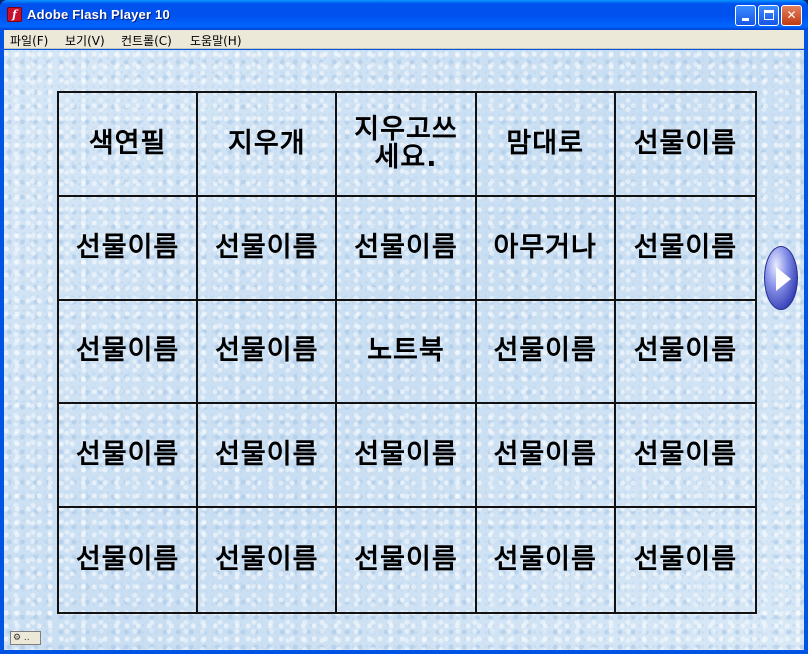 This screenshot has width=808, height=654. Describe the element at coordinates (129, 145) in the screenshot. I see `board-cell: 색연필` at that location.